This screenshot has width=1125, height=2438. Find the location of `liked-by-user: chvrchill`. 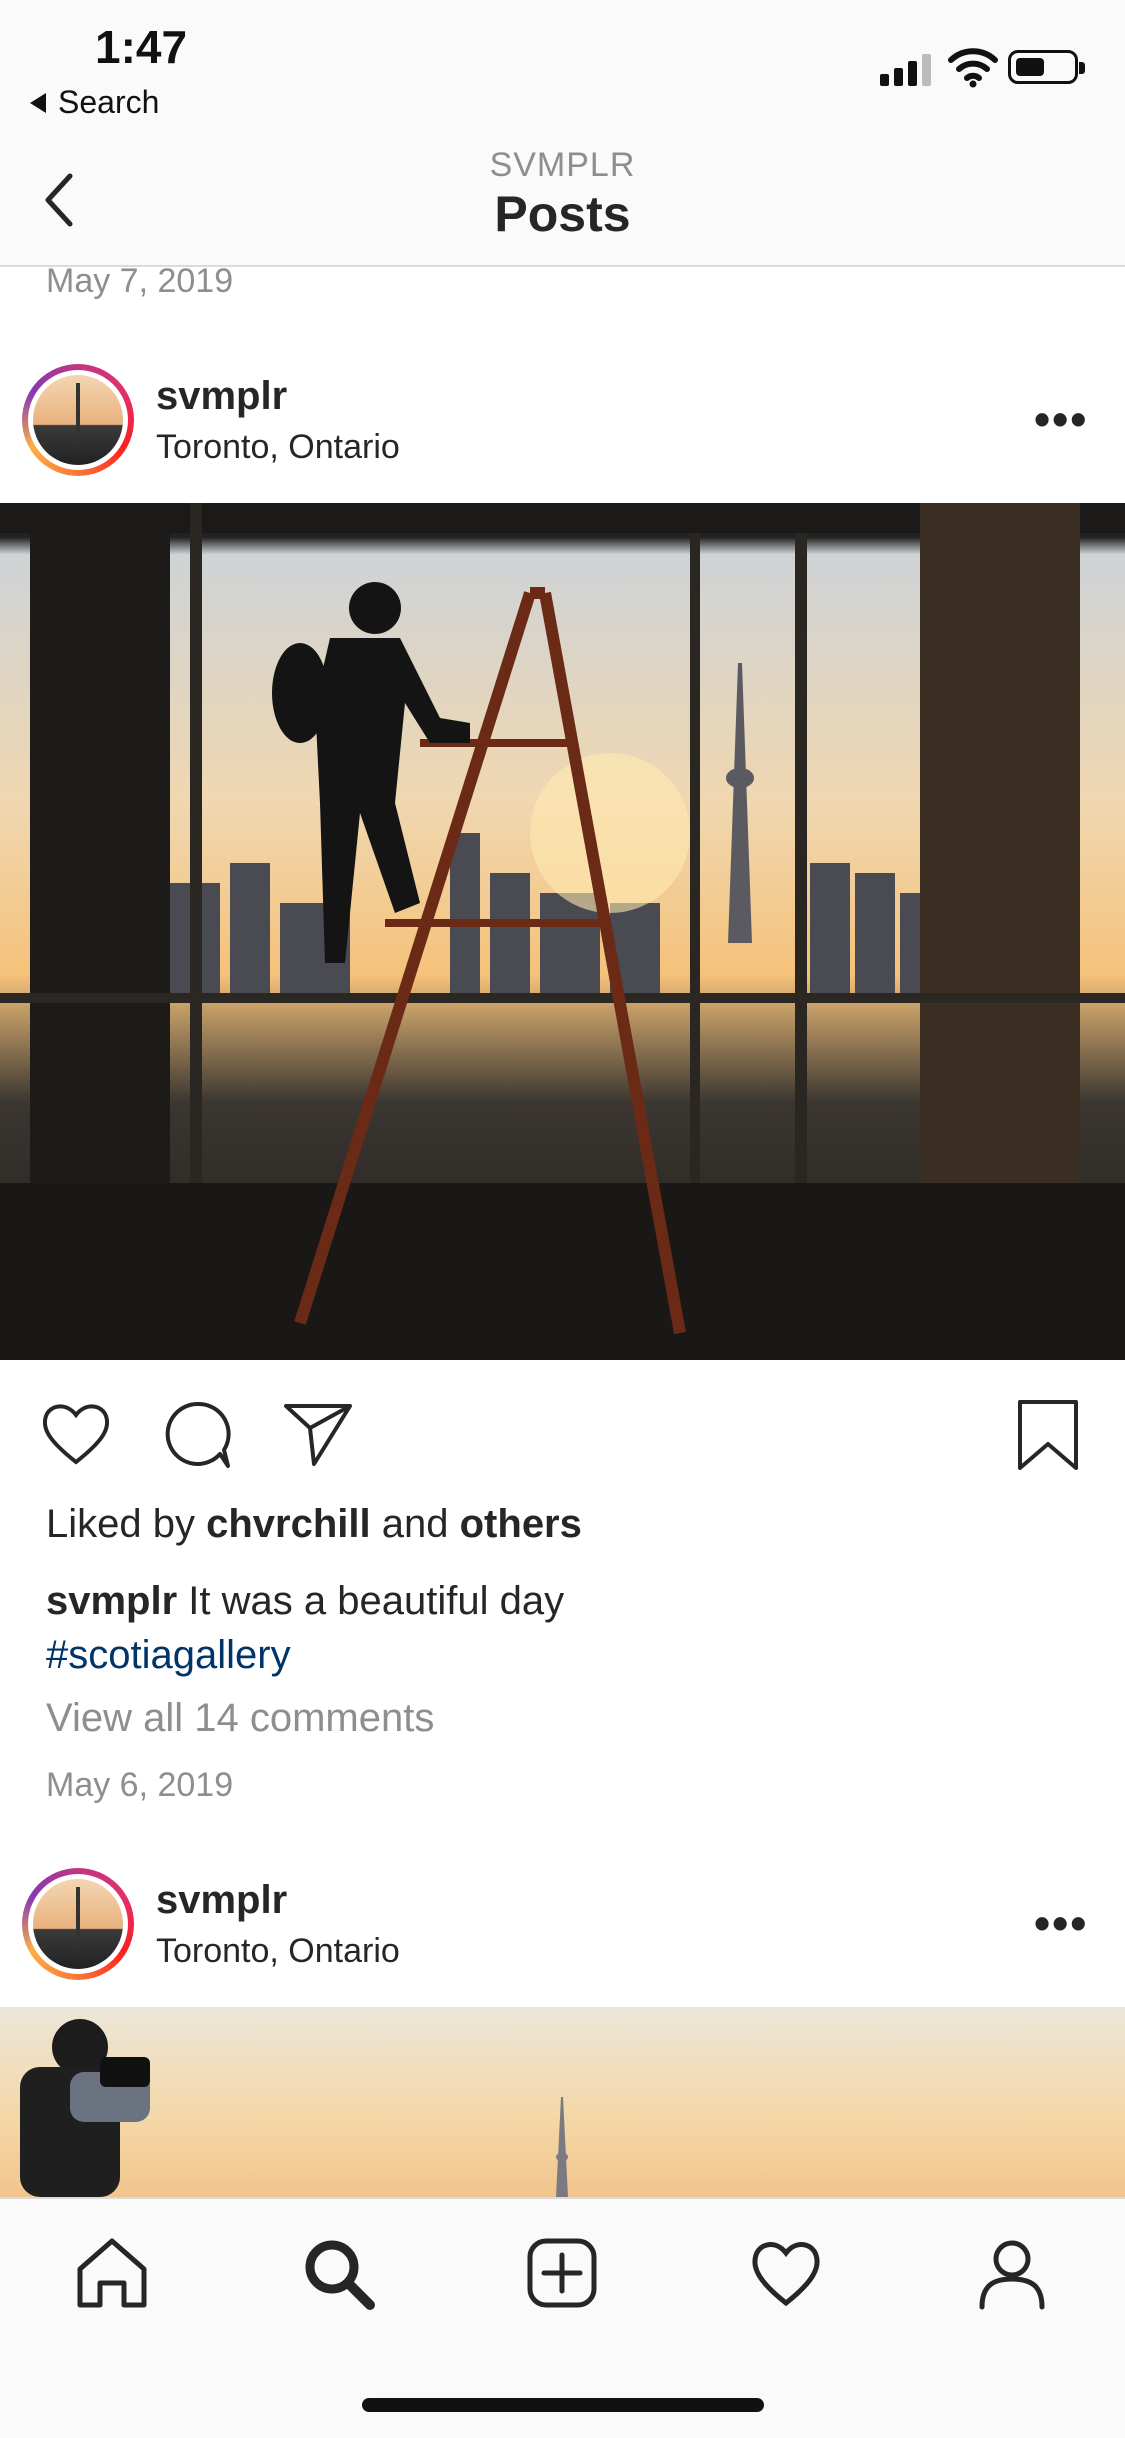

liked-by-user: chvrchill is located at coordinates (288, 1524).